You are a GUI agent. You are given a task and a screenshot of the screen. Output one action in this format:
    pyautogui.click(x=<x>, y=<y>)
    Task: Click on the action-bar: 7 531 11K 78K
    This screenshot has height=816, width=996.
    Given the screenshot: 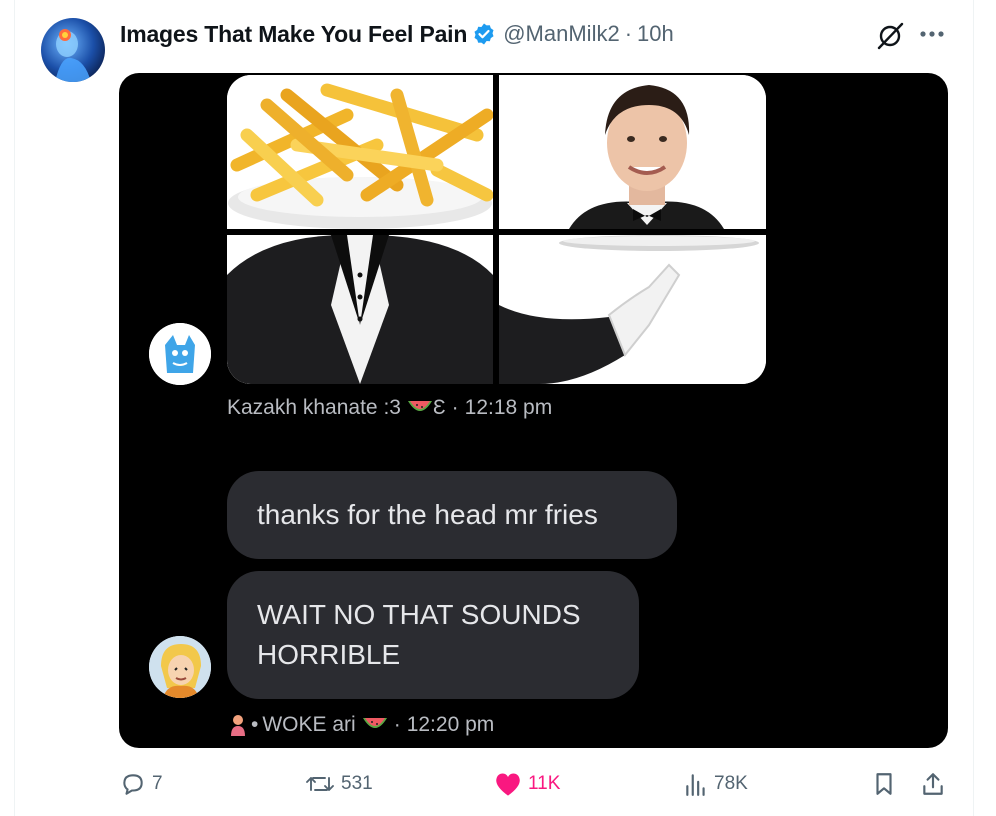 What is the action you would take?
    pyautogui.click(x=498, y=784)
    